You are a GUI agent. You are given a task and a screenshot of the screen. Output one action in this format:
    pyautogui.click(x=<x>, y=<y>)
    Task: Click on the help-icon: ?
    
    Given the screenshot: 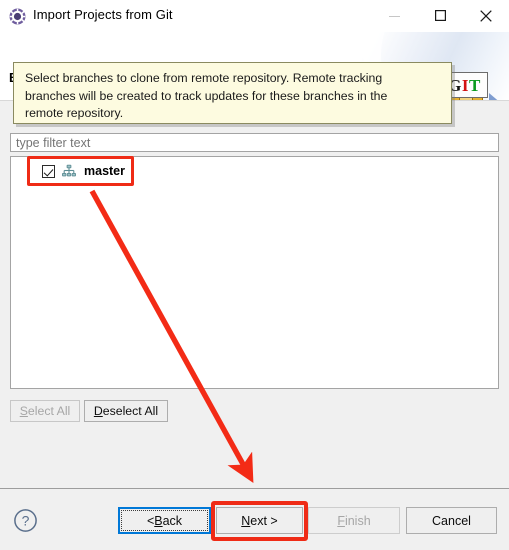 What is the action you would take?
    pyautogui.click(x=25, y=520)
    